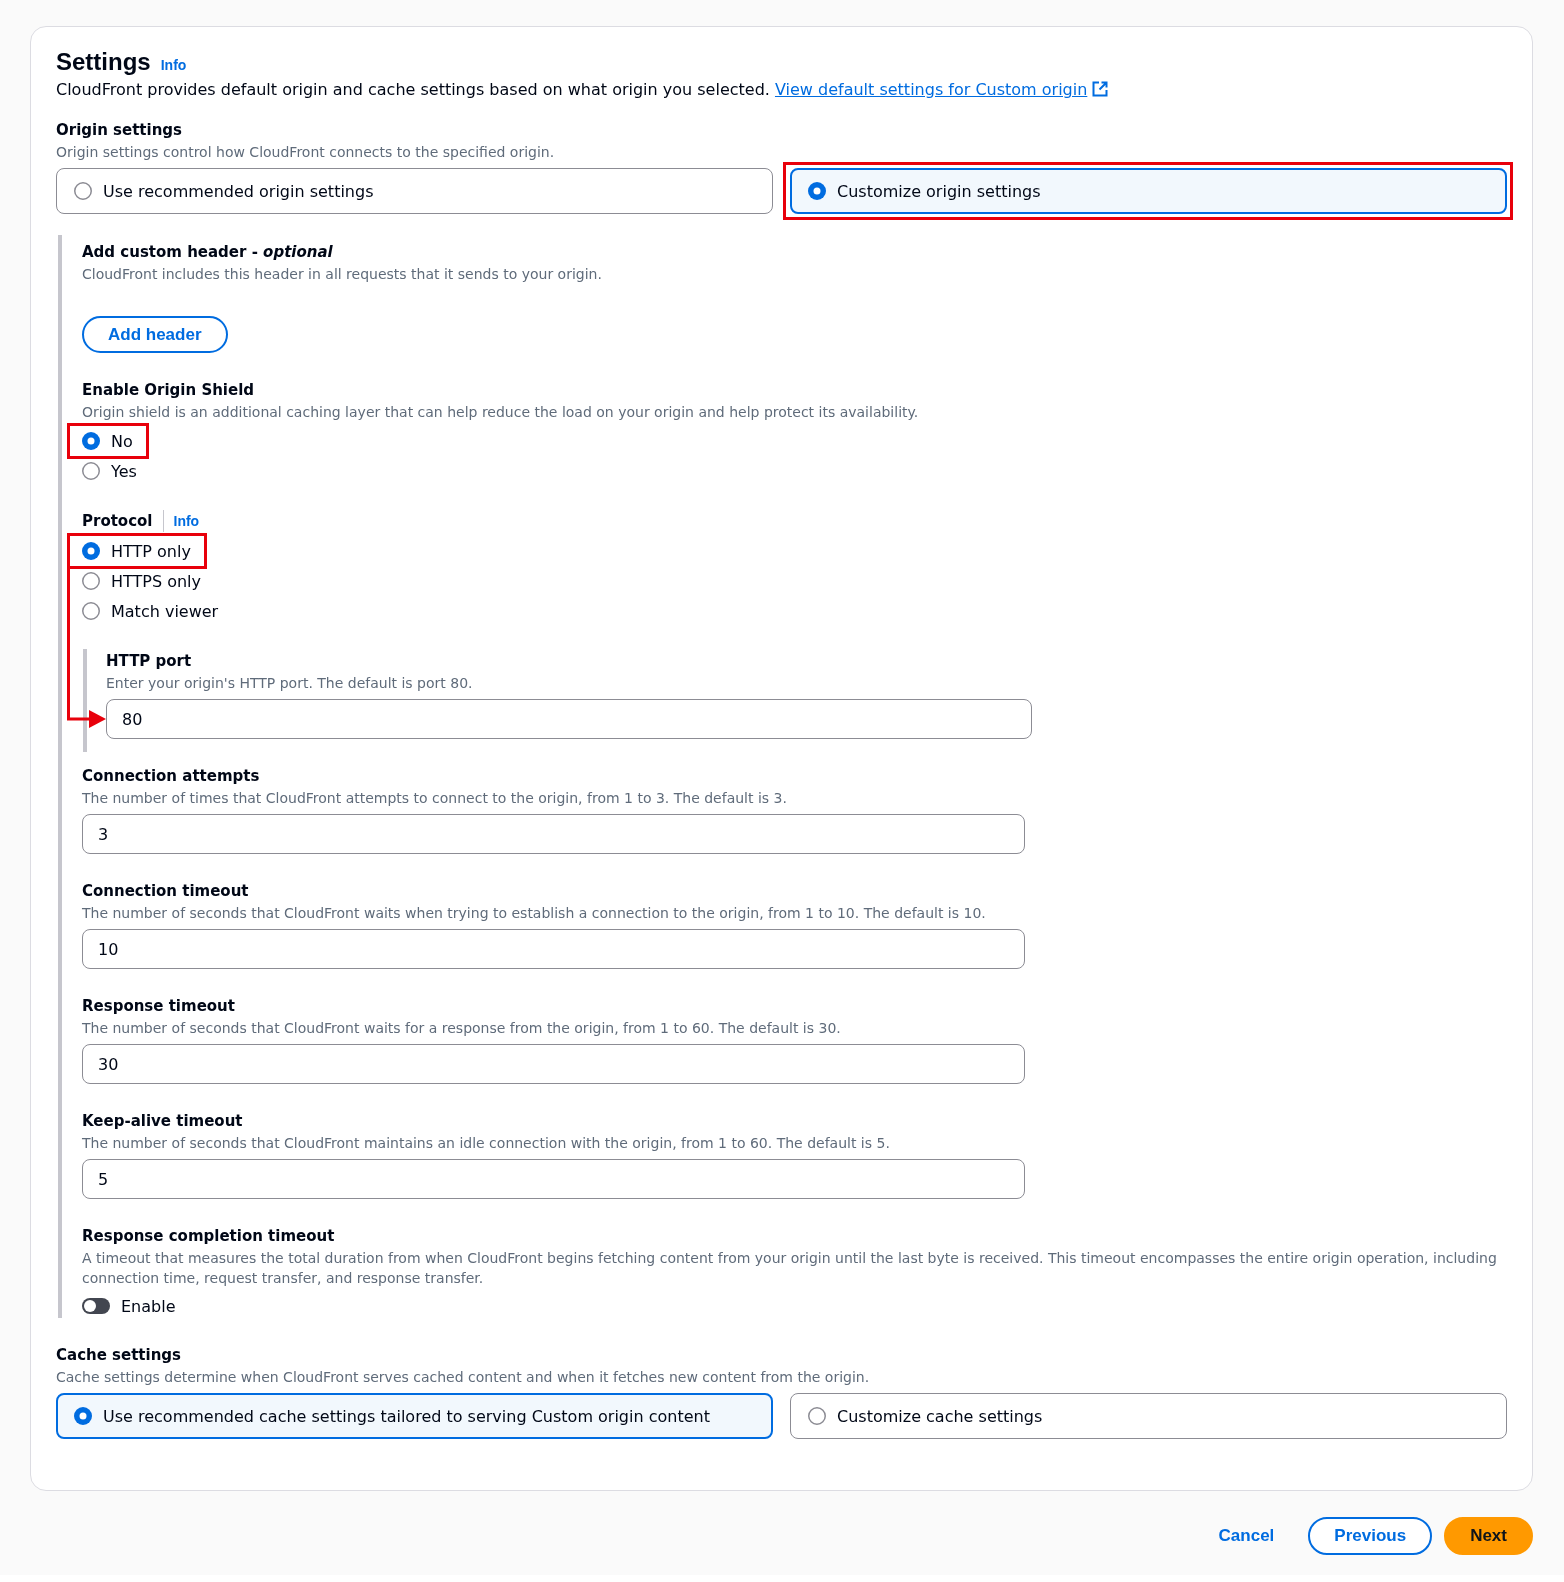 This screenshot has height=1582, width=1564. I want to click on add-header-button: Add header, so click(155, 334).